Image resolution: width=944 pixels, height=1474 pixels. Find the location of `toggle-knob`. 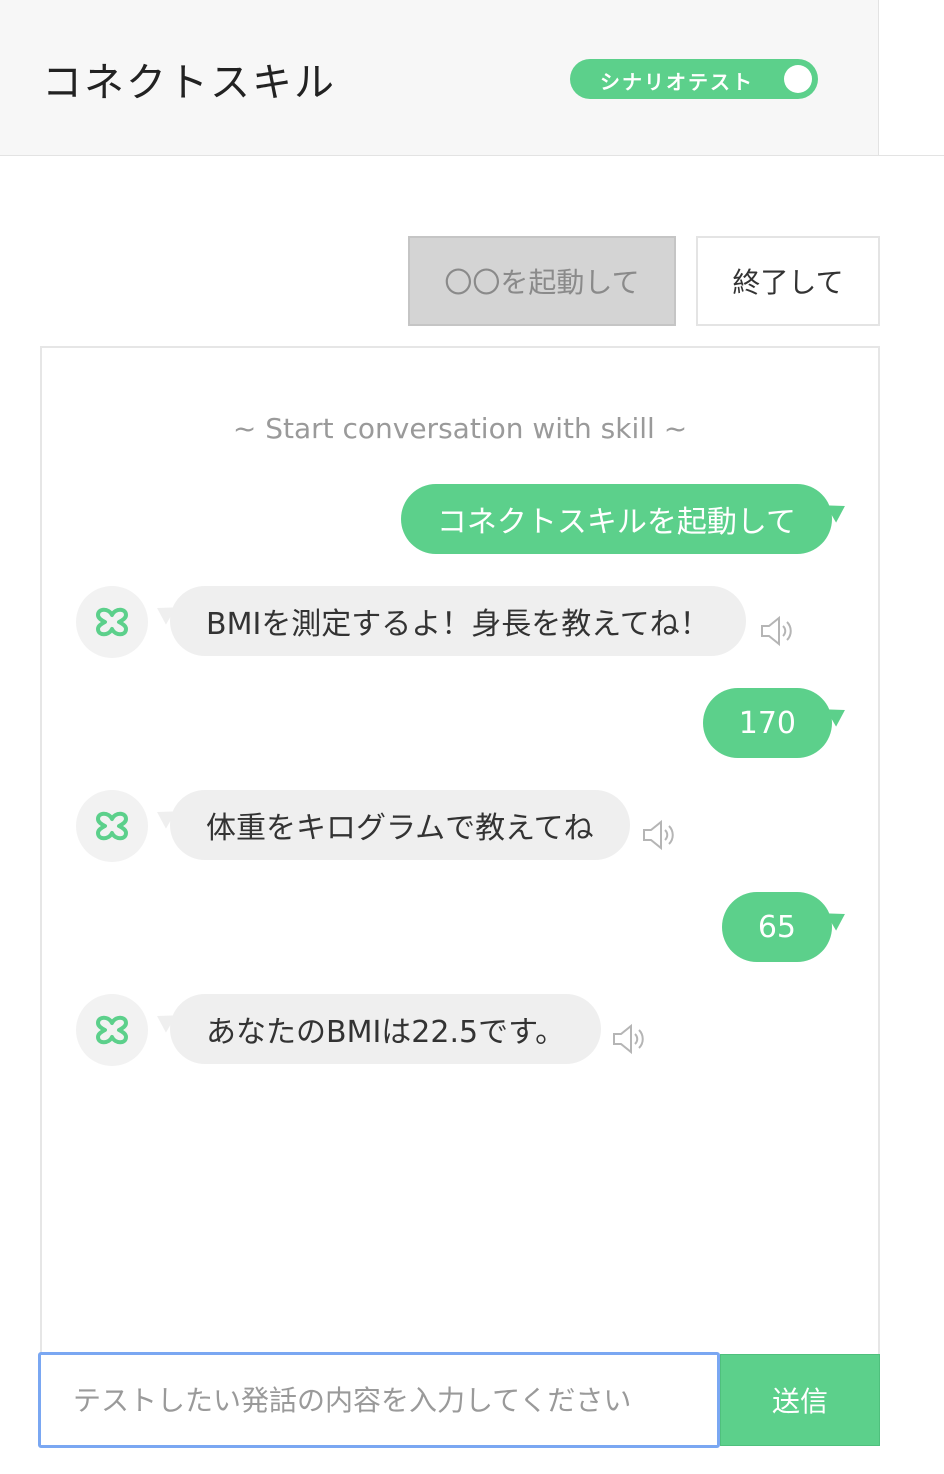

toggle-knob is located at coordinates (798, 79).